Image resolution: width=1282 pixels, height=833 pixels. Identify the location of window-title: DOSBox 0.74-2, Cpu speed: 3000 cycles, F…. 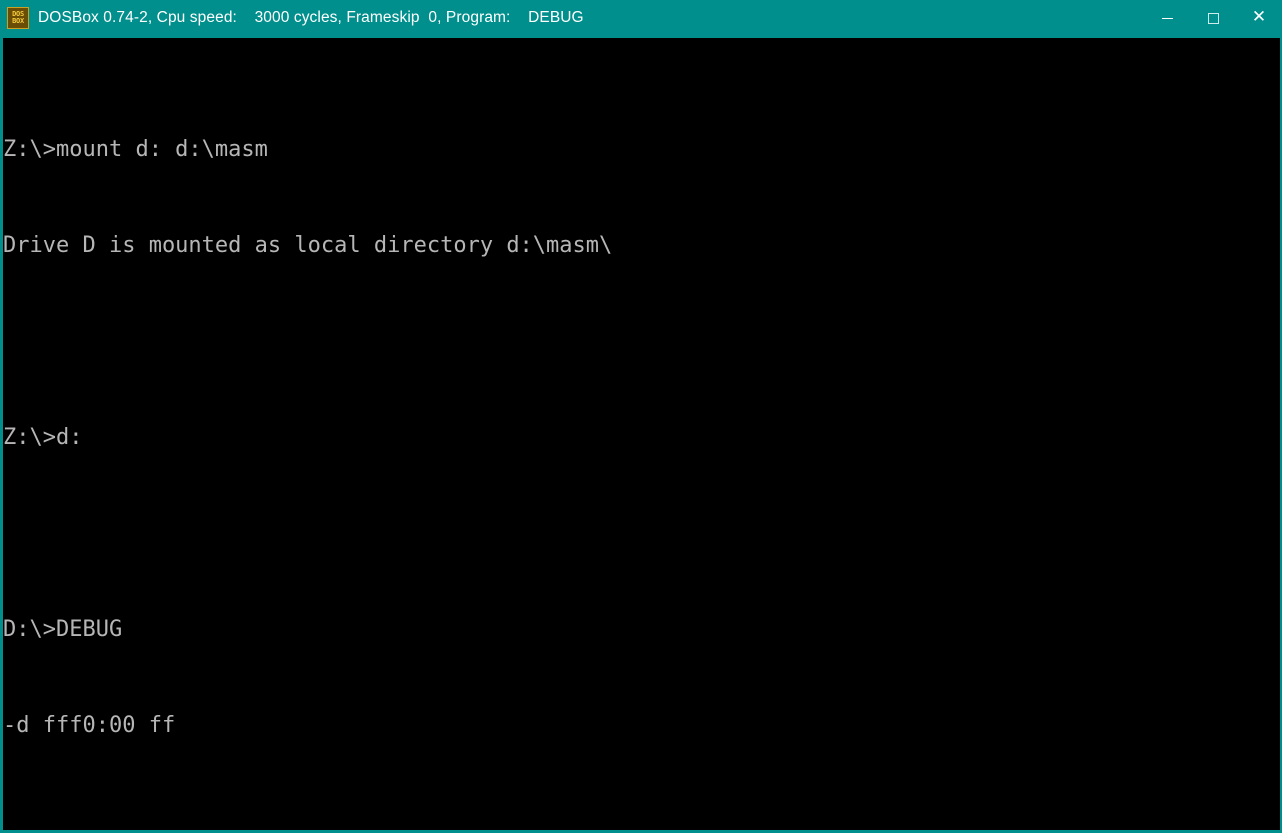
(311, 17).